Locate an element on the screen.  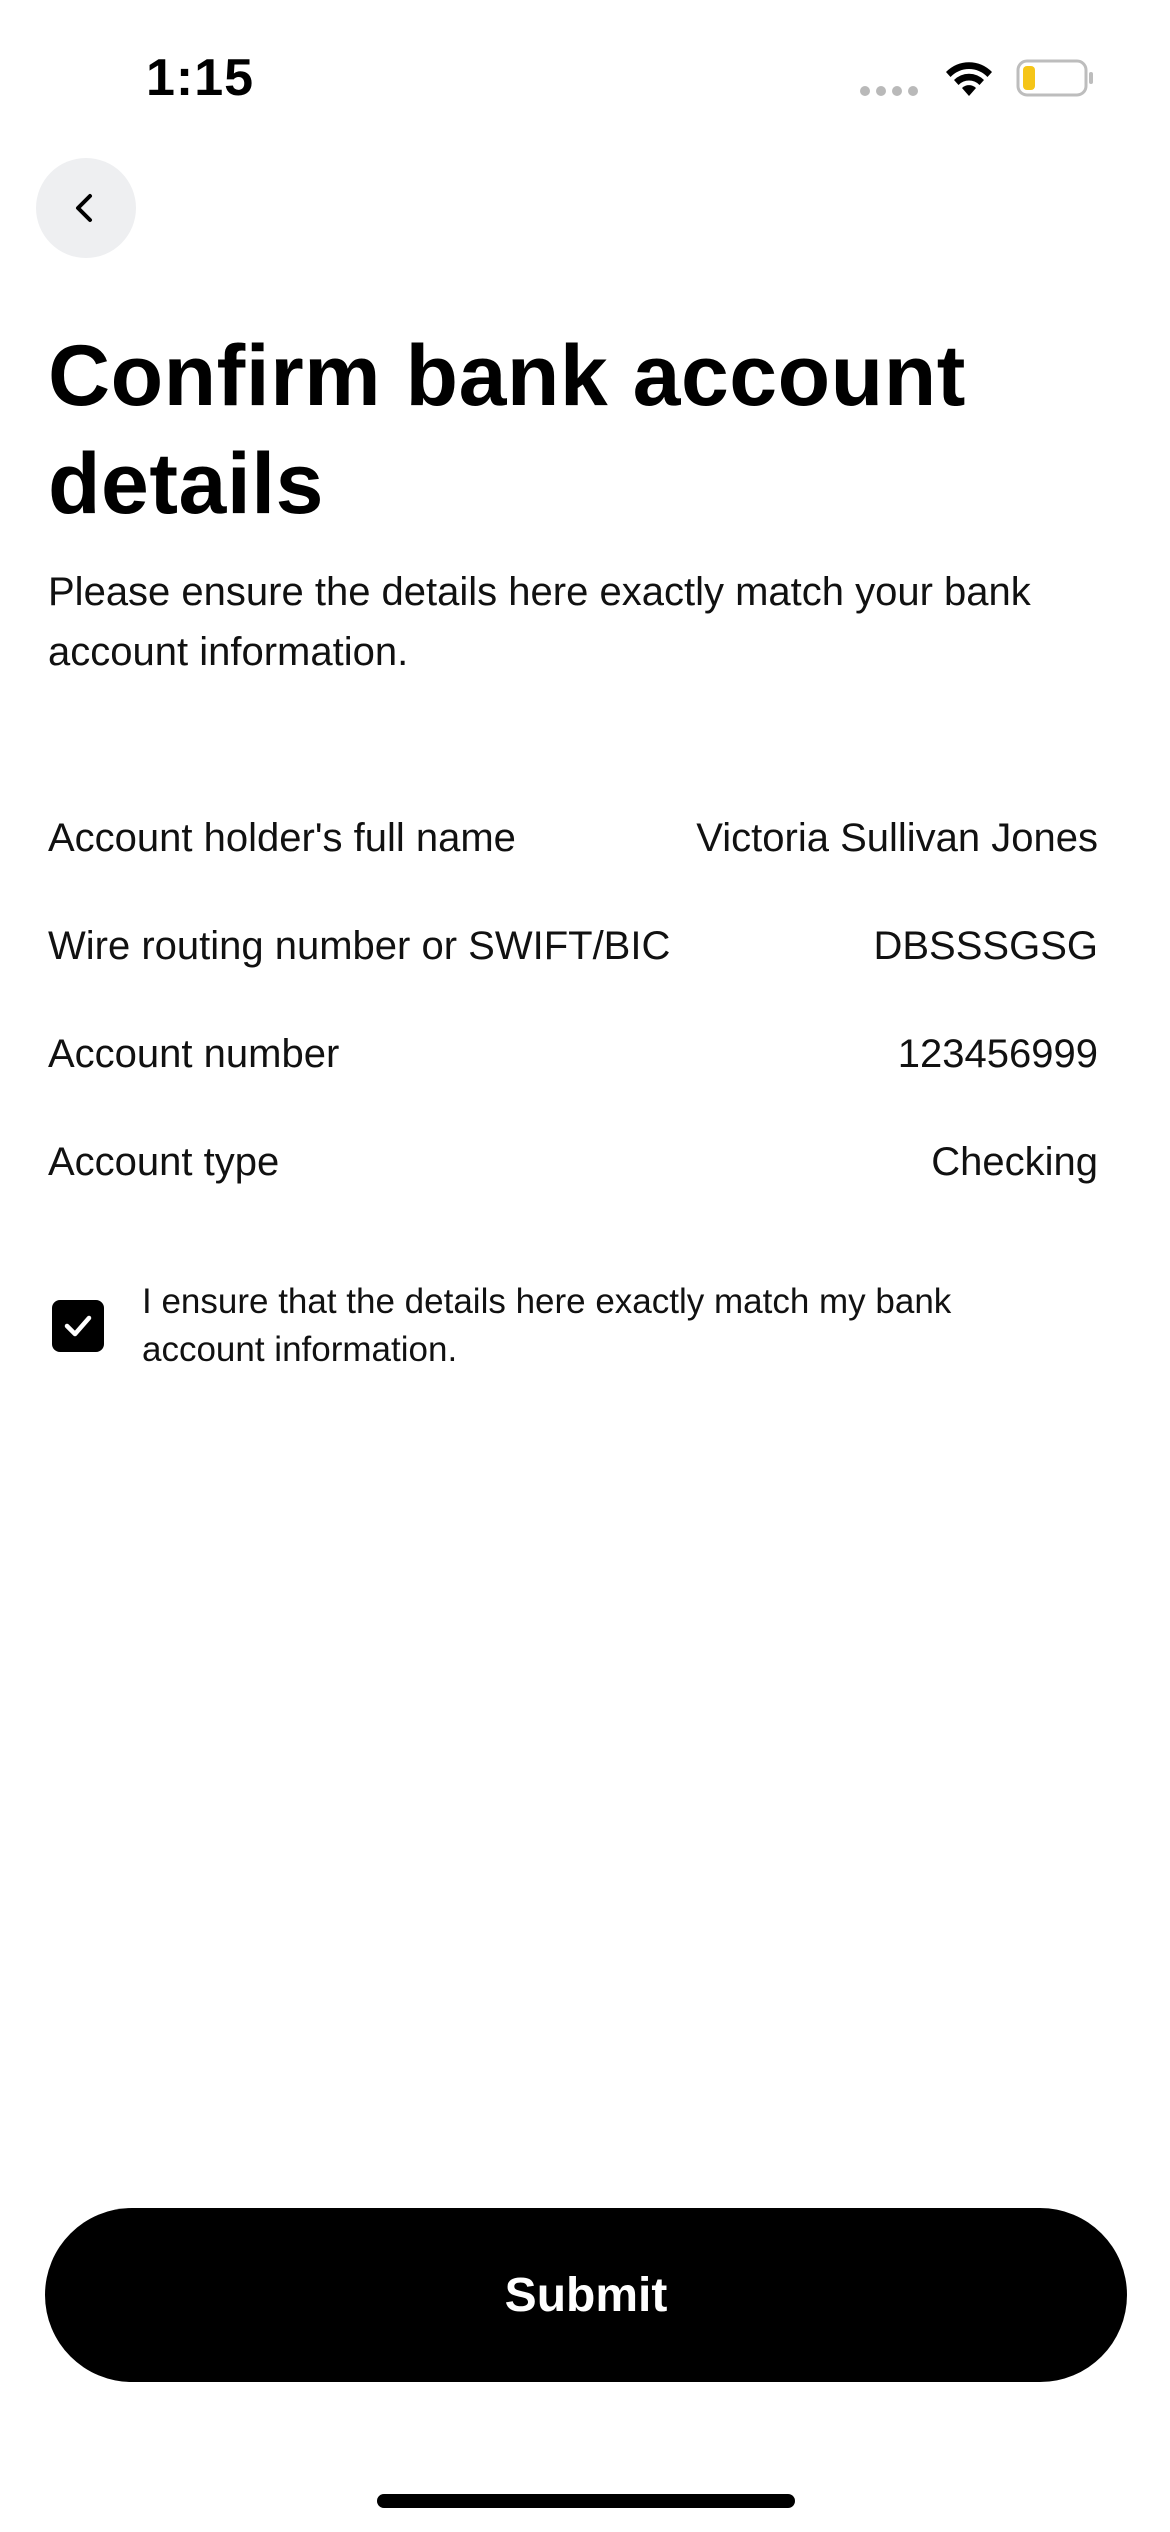
status-bar: 1:15 is located at coordinates (585, 75).